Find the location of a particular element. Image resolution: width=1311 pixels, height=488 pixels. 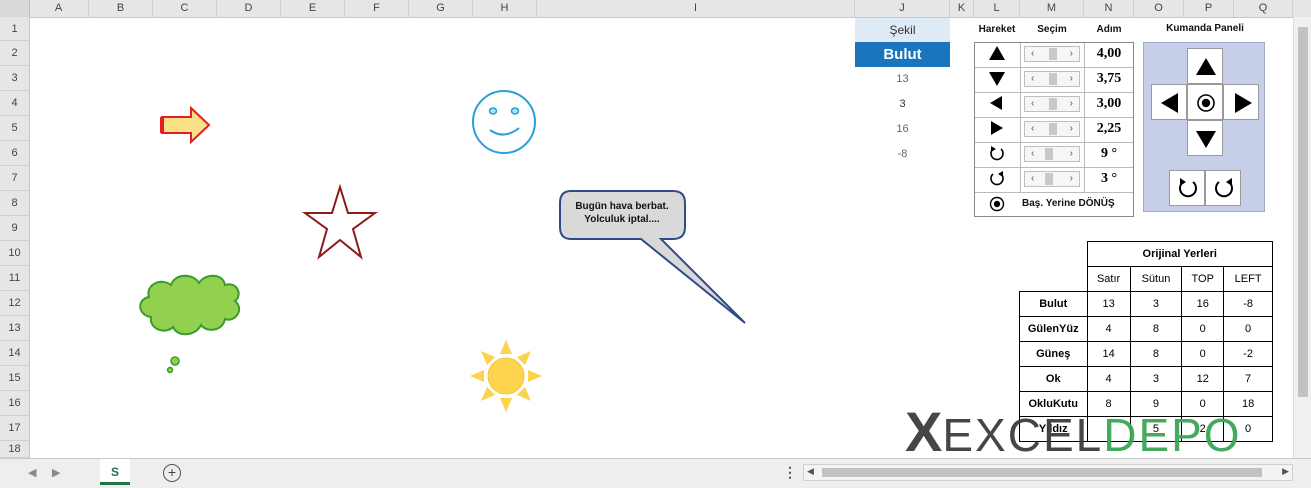

row-header: 17 is located at coordinates (14, 428).